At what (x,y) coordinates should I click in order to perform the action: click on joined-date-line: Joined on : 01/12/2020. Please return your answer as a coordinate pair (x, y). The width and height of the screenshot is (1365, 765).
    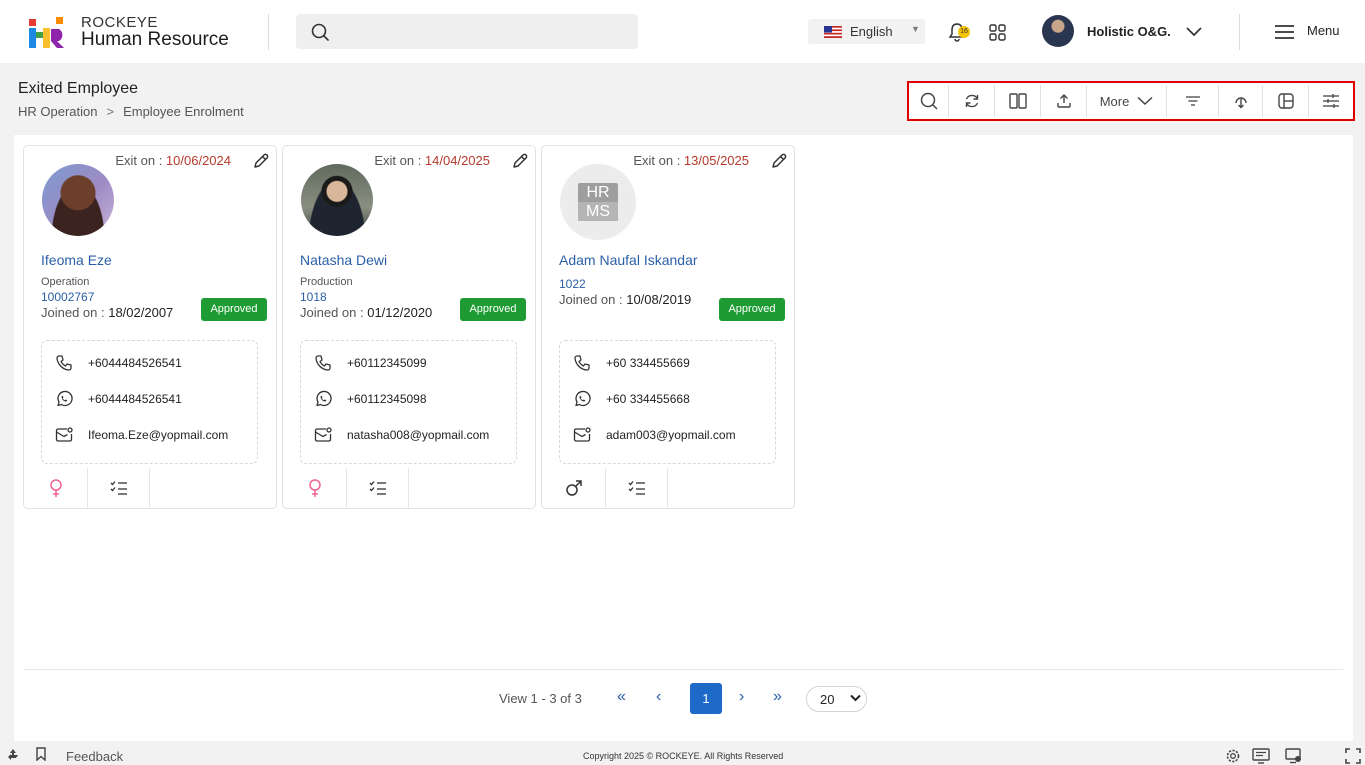
    Looking at the image, I should click on (366, 312).